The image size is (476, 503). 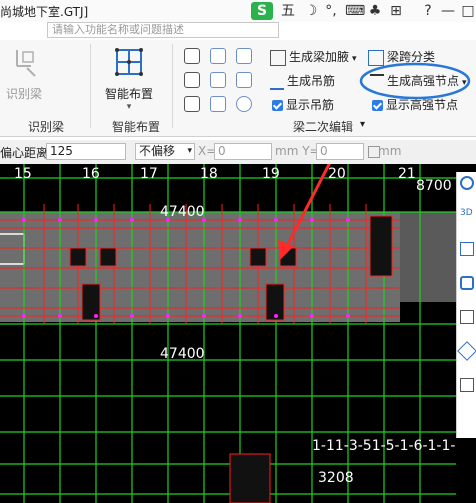 I want to click on window-title: 尚城地下室.GTJ], so click(x=44, y=12).